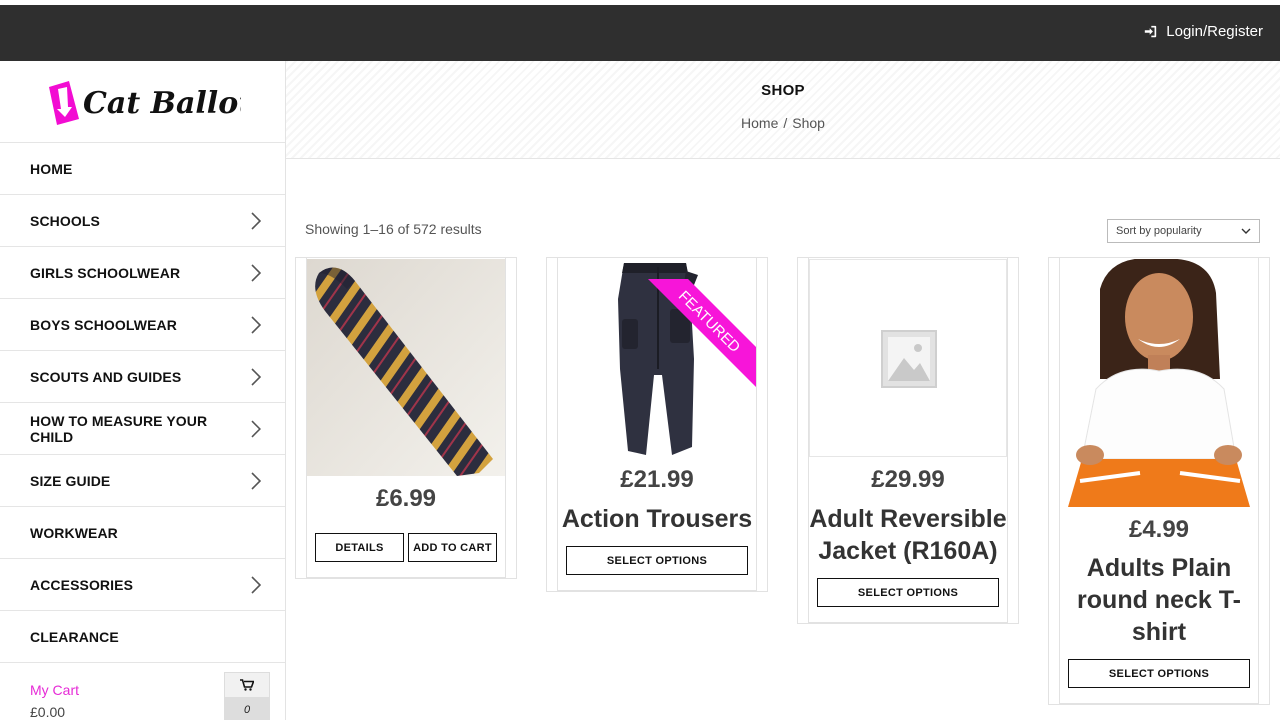 Image resolution: width=1280 pixels, height=720 pixels. Describe the element at coordinates (65, 220) in the screenshot. I see `sidebar-item-label: SCHOOLS` at that location.